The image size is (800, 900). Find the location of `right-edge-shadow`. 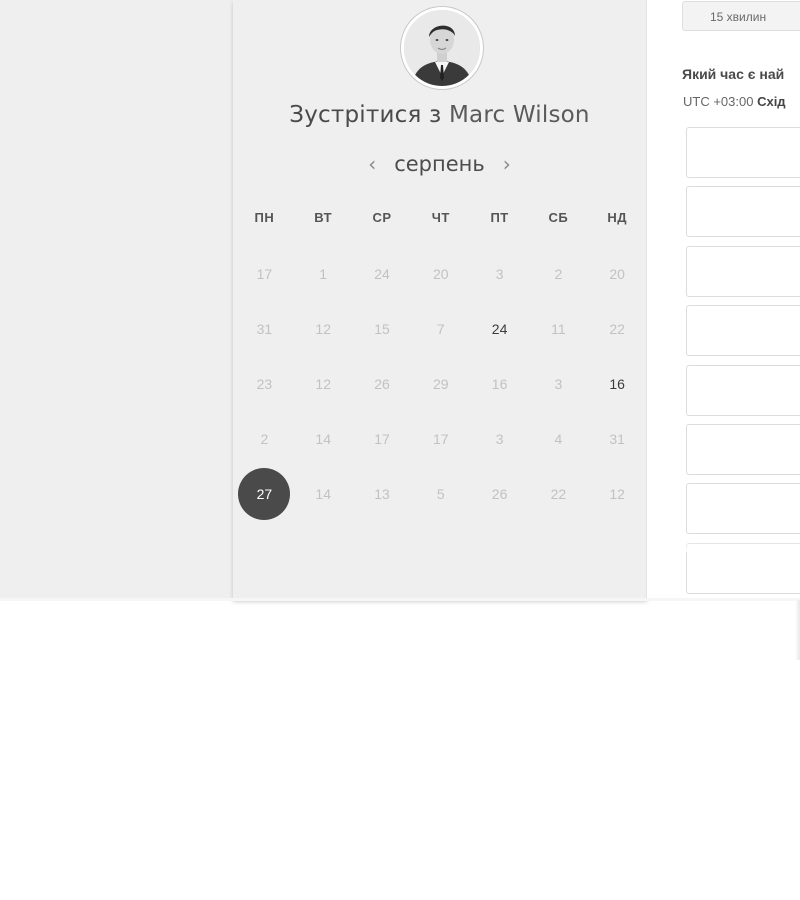

right-edge-shadow is located at coordinates (797, 630).